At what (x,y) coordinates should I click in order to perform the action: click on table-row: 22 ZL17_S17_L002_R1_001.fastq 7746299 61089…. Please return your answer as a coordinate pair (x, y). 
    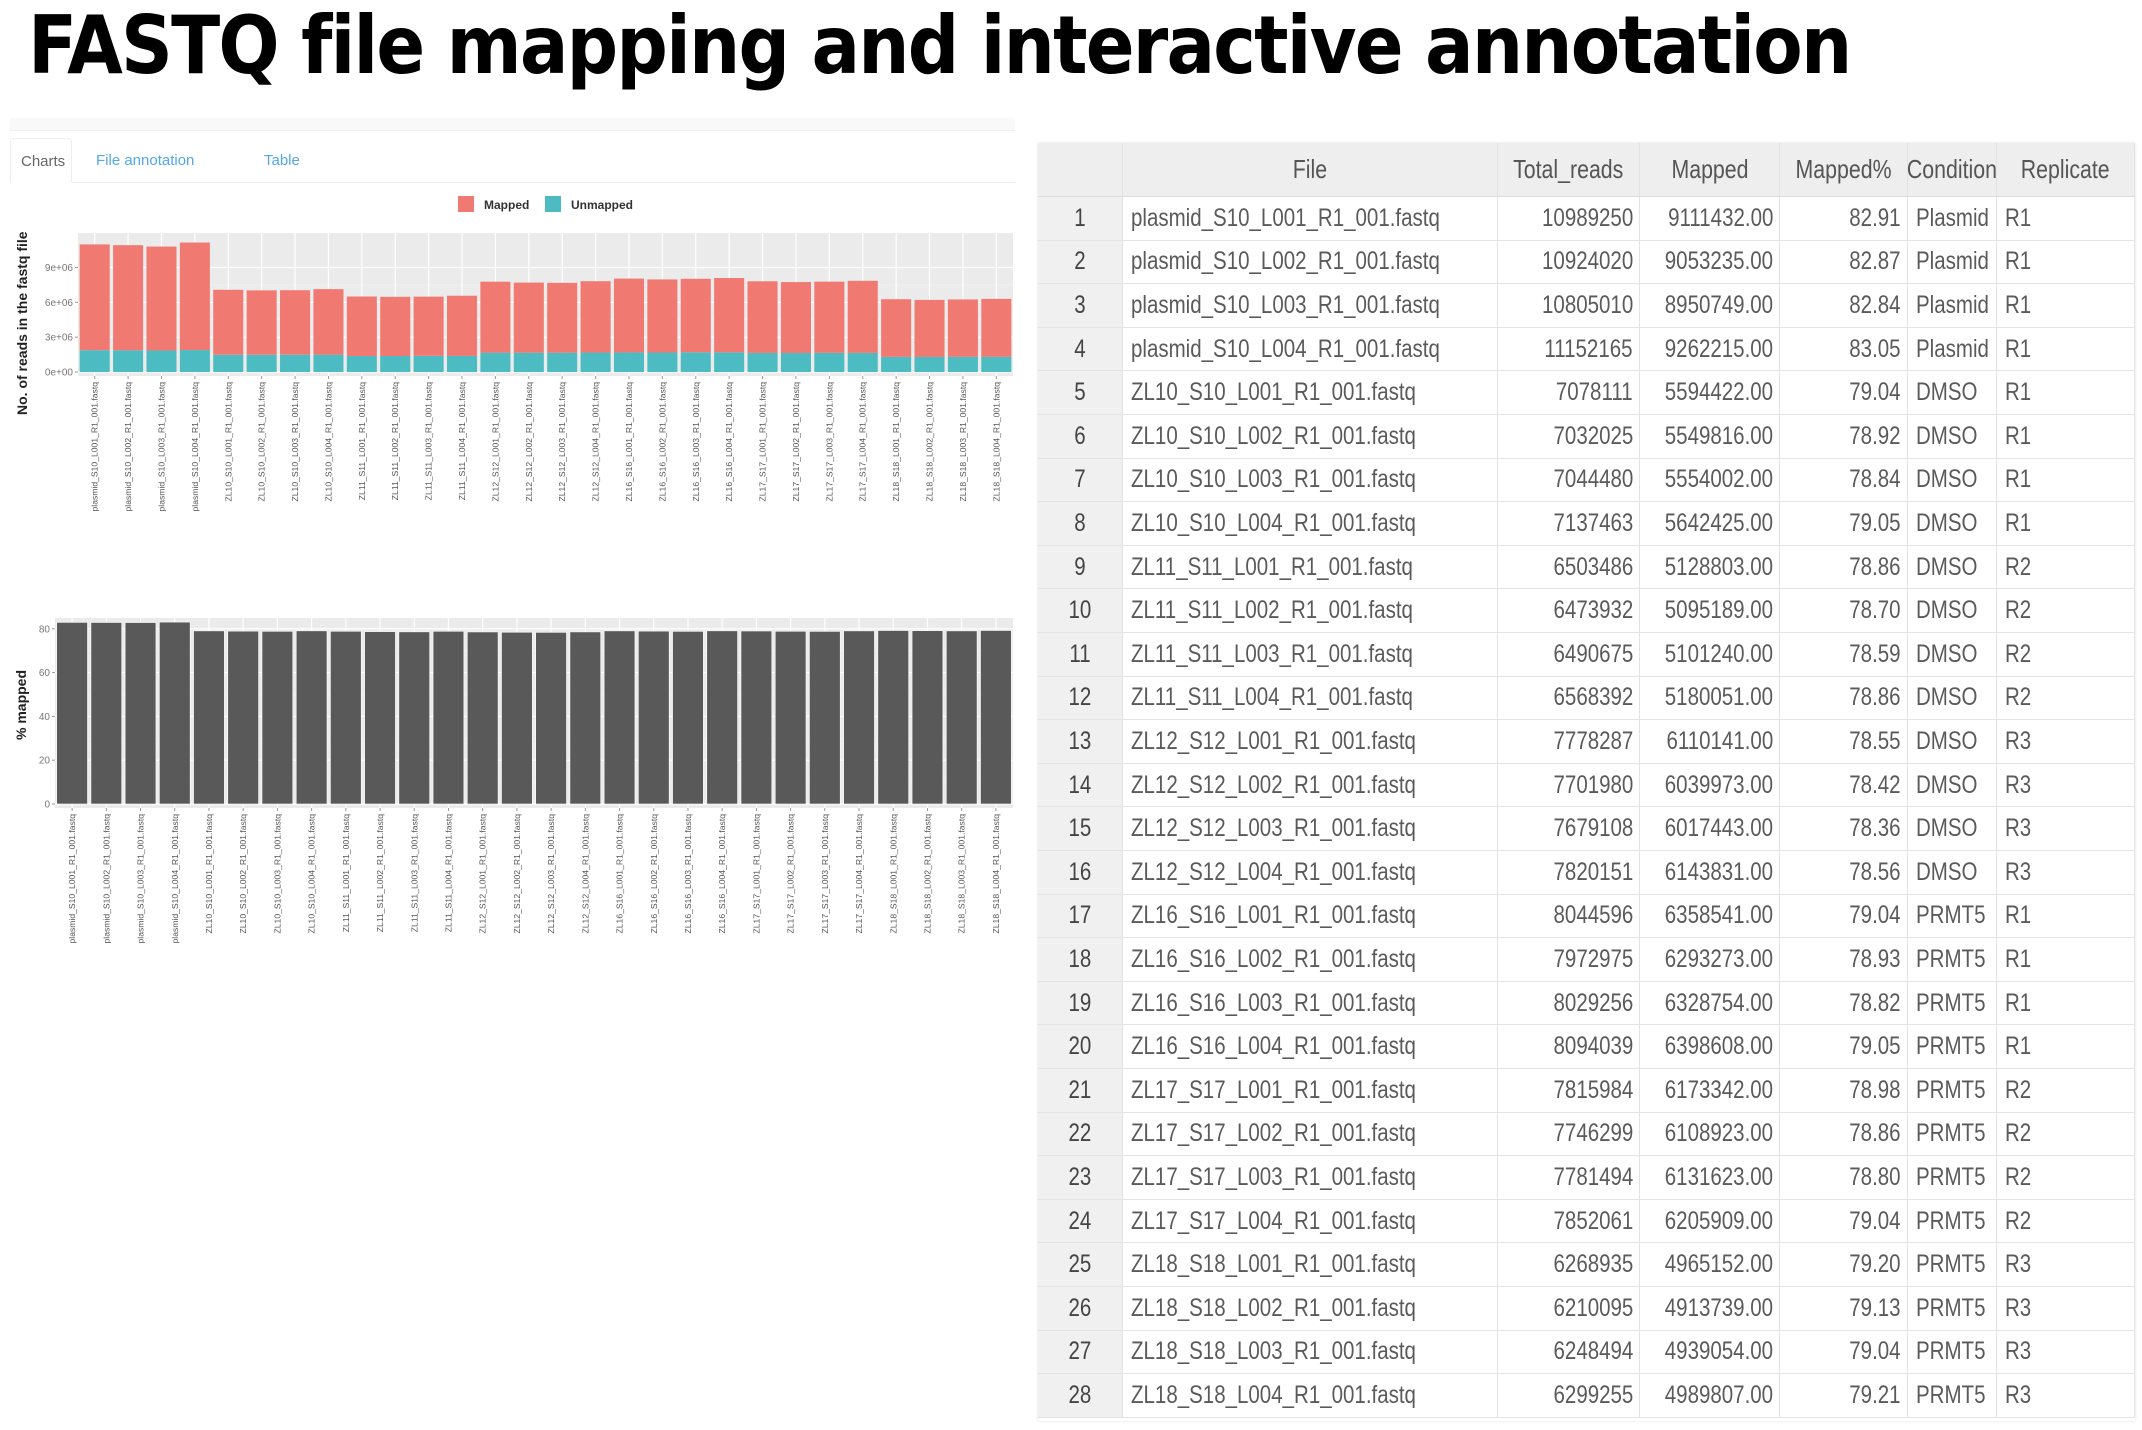
    Looking at the image, I should click on (1586, 1134).